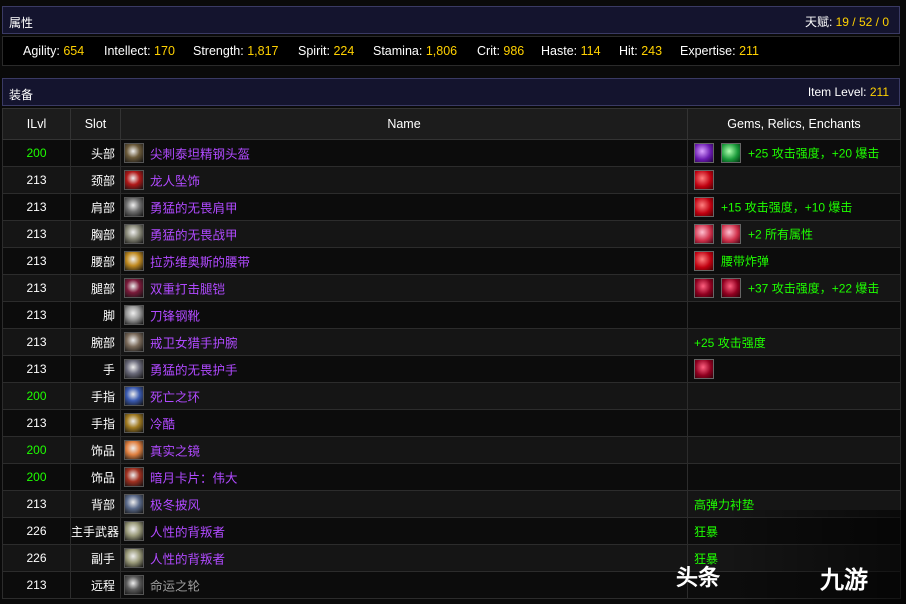 The width and height of the screenshot is (906, 604). What do you see at coordinates (404, 450) in the screenshot?
I see `item-name-cell: 真实之镜` at bounding box center [404, 450].